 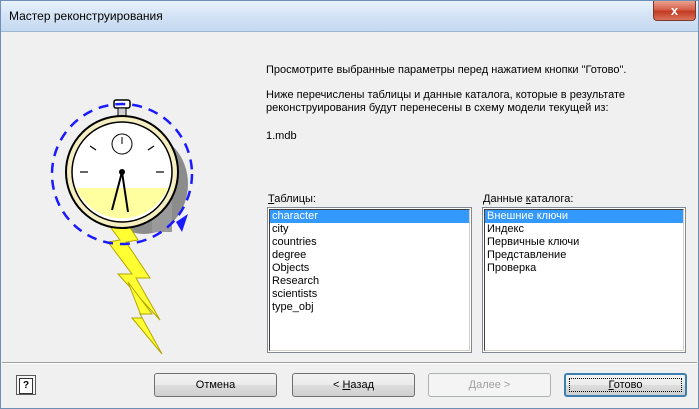 I want to click on table-list-item: Objects, so click(x=369, y=268).